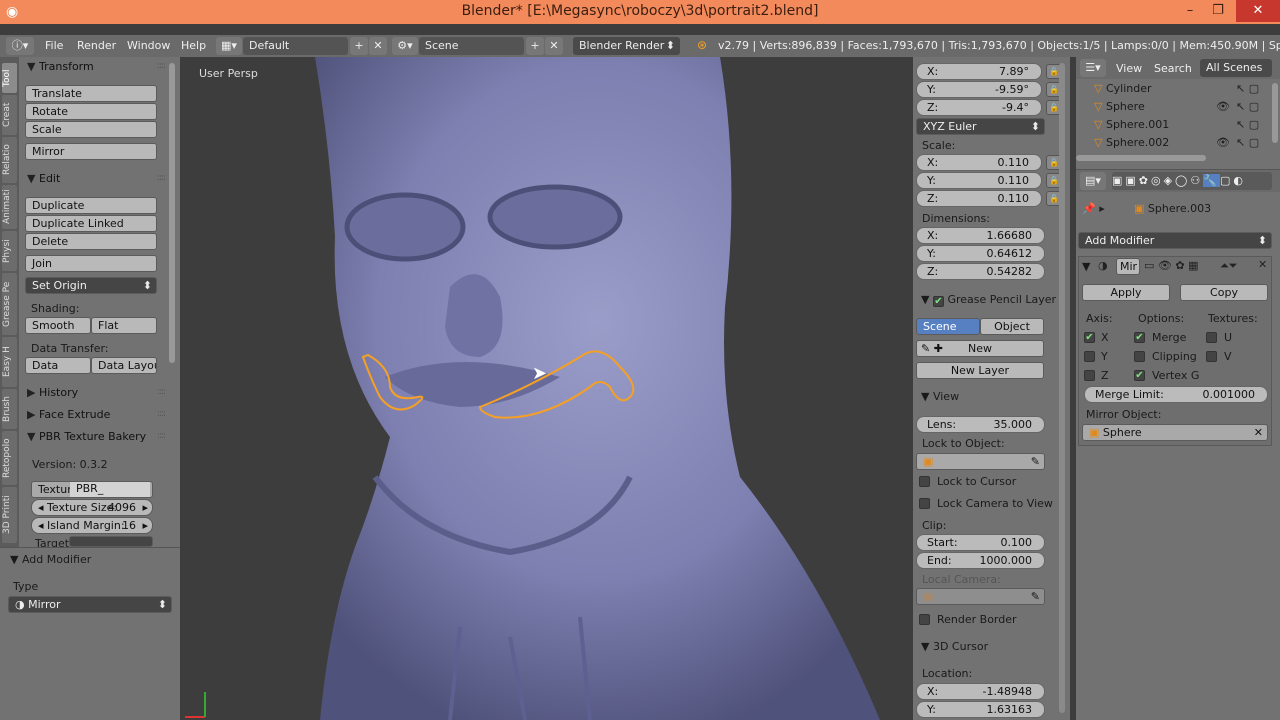 The width and height of the screenshot is (1280, 720). I want to click on cursor-x-field: X: -1.48948, so click(980, 691).